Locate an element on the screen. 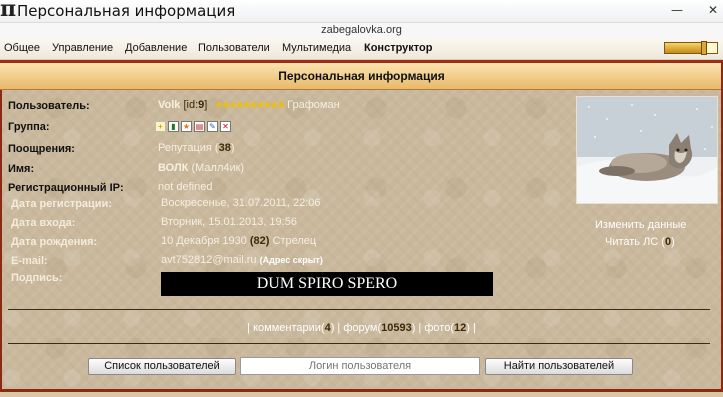  group-label: Группа: is located at coordinates (29, 127).